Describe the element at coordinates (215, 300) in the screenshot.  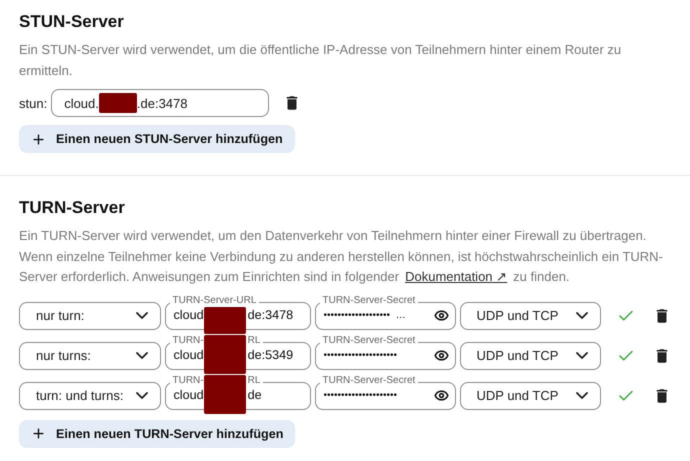
I see `field-label: TURN-Server-URL` at that location.